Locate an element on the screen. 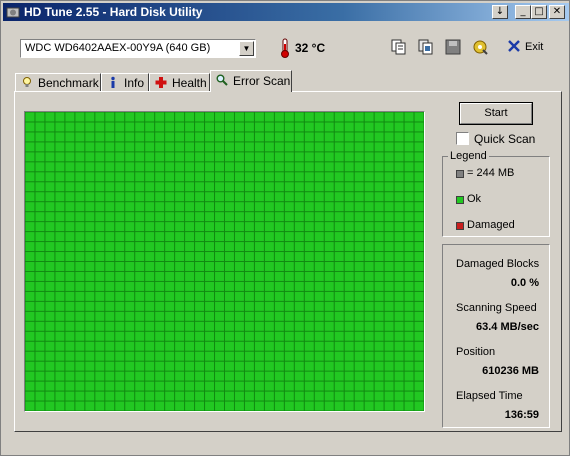 The height and width of the screenshot is (456, 570). thermometer-icon is located at coordinates (285, 48).